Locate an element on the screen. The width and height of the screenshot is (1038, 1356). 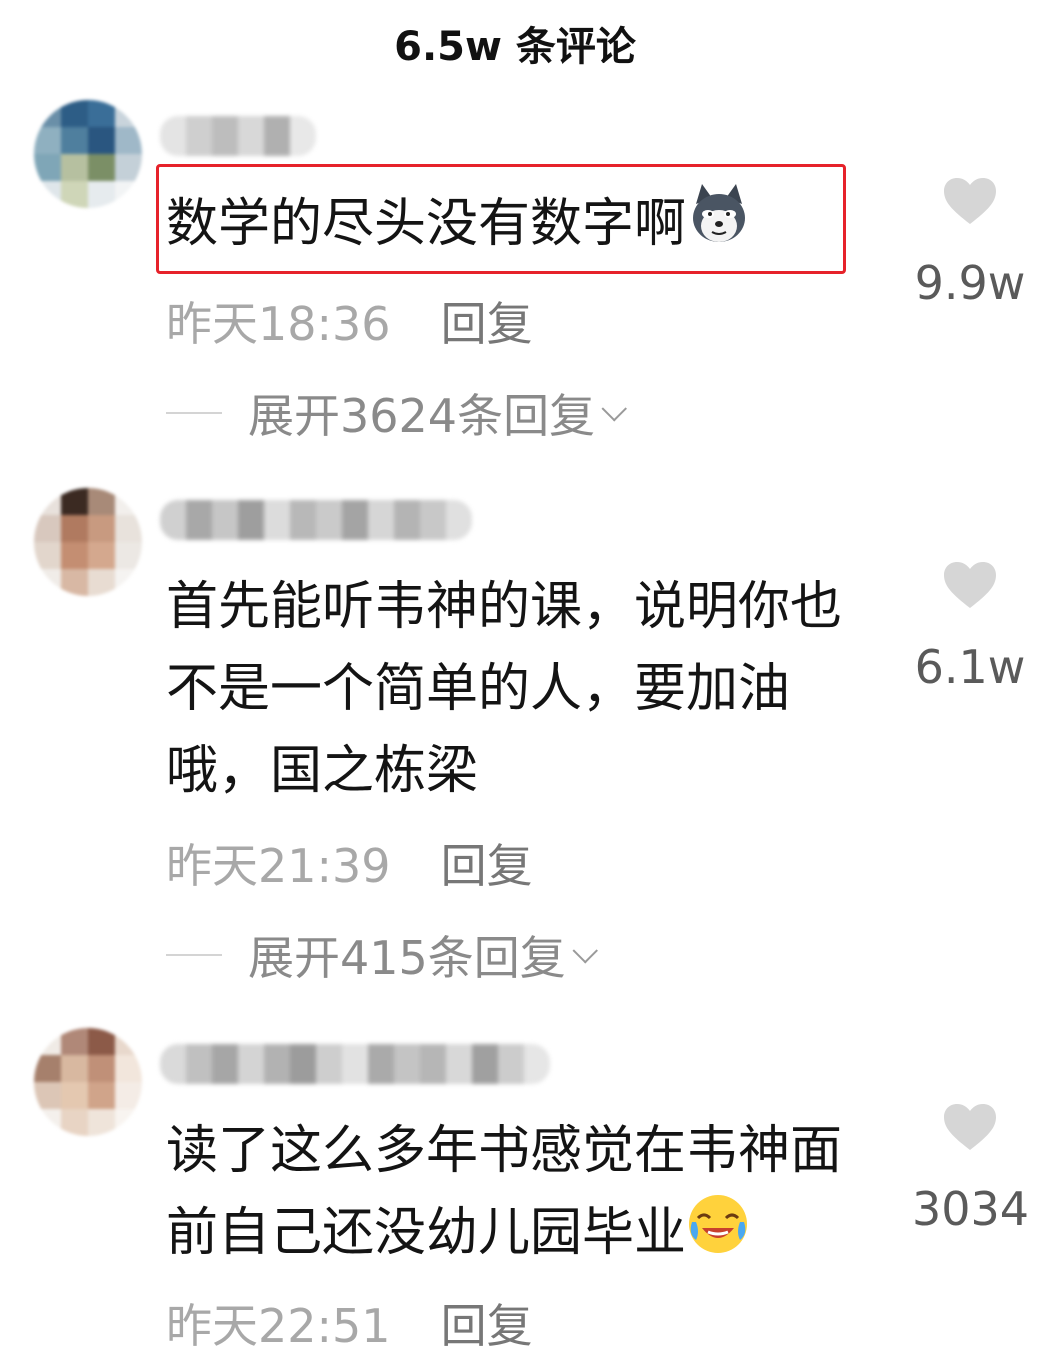
comment-meta: 昨天21:39 回复 is located at coordinates (349, 863).